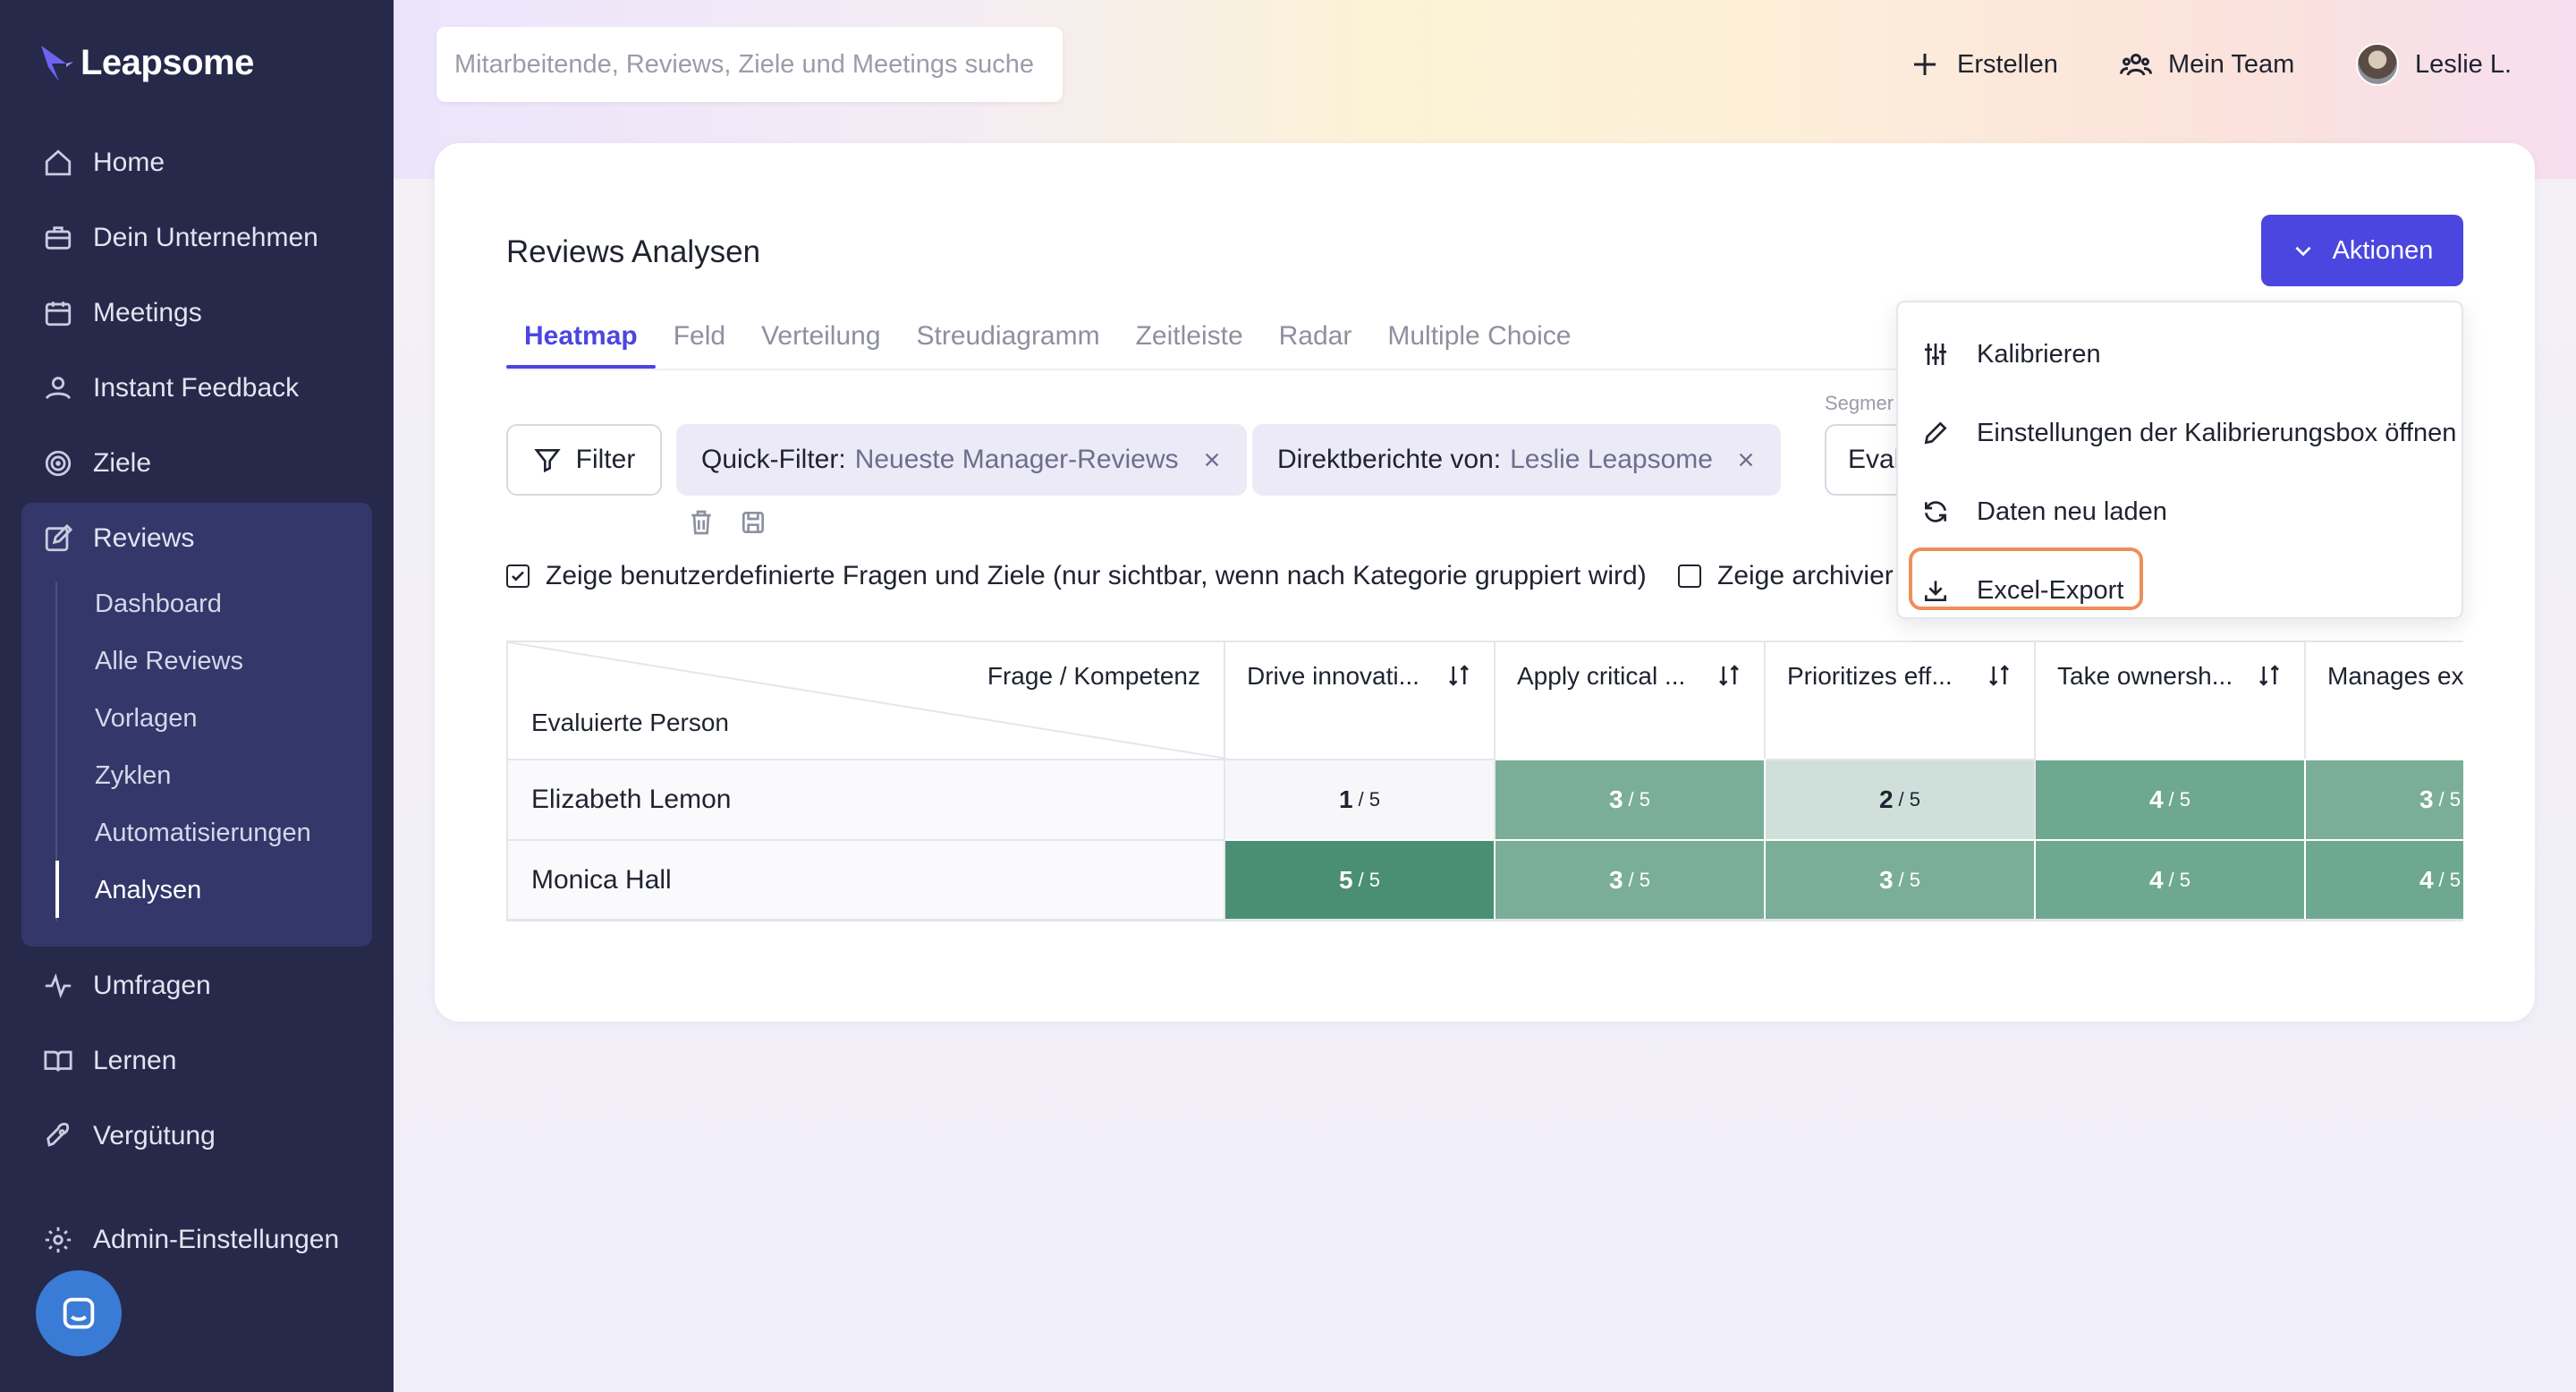 Image resolution: width=2576 pixels, height=1392 pixels. Describe the element at coordinates (701, 522) in the screenshot. I see `delete-filter-button` at that location.